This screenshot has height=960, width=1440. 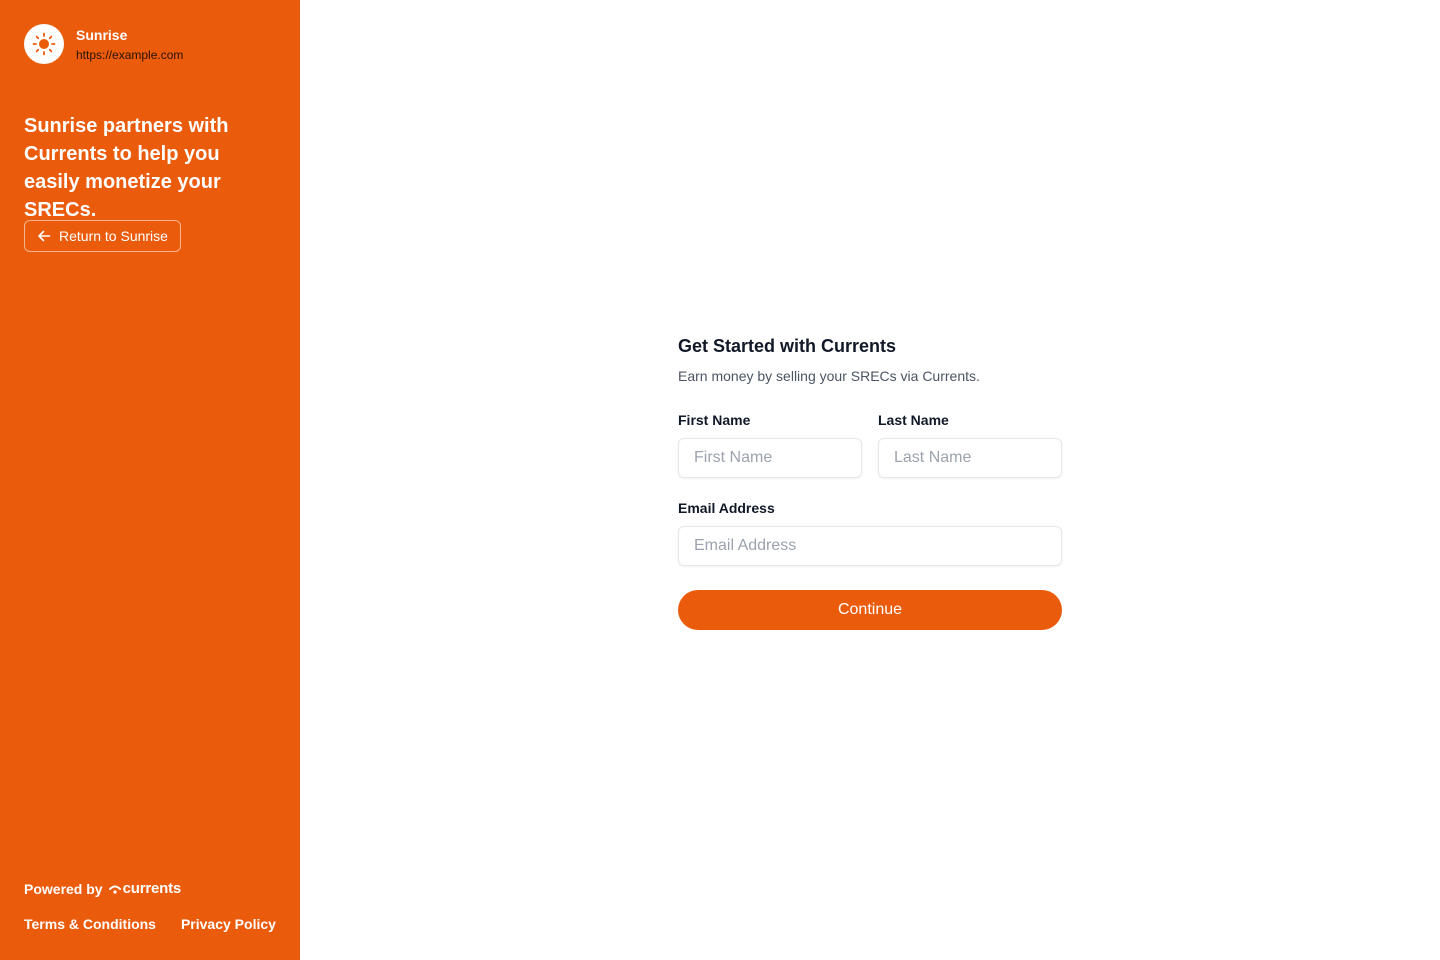 I want to click on first-name-input, so click(x=770, y=458).